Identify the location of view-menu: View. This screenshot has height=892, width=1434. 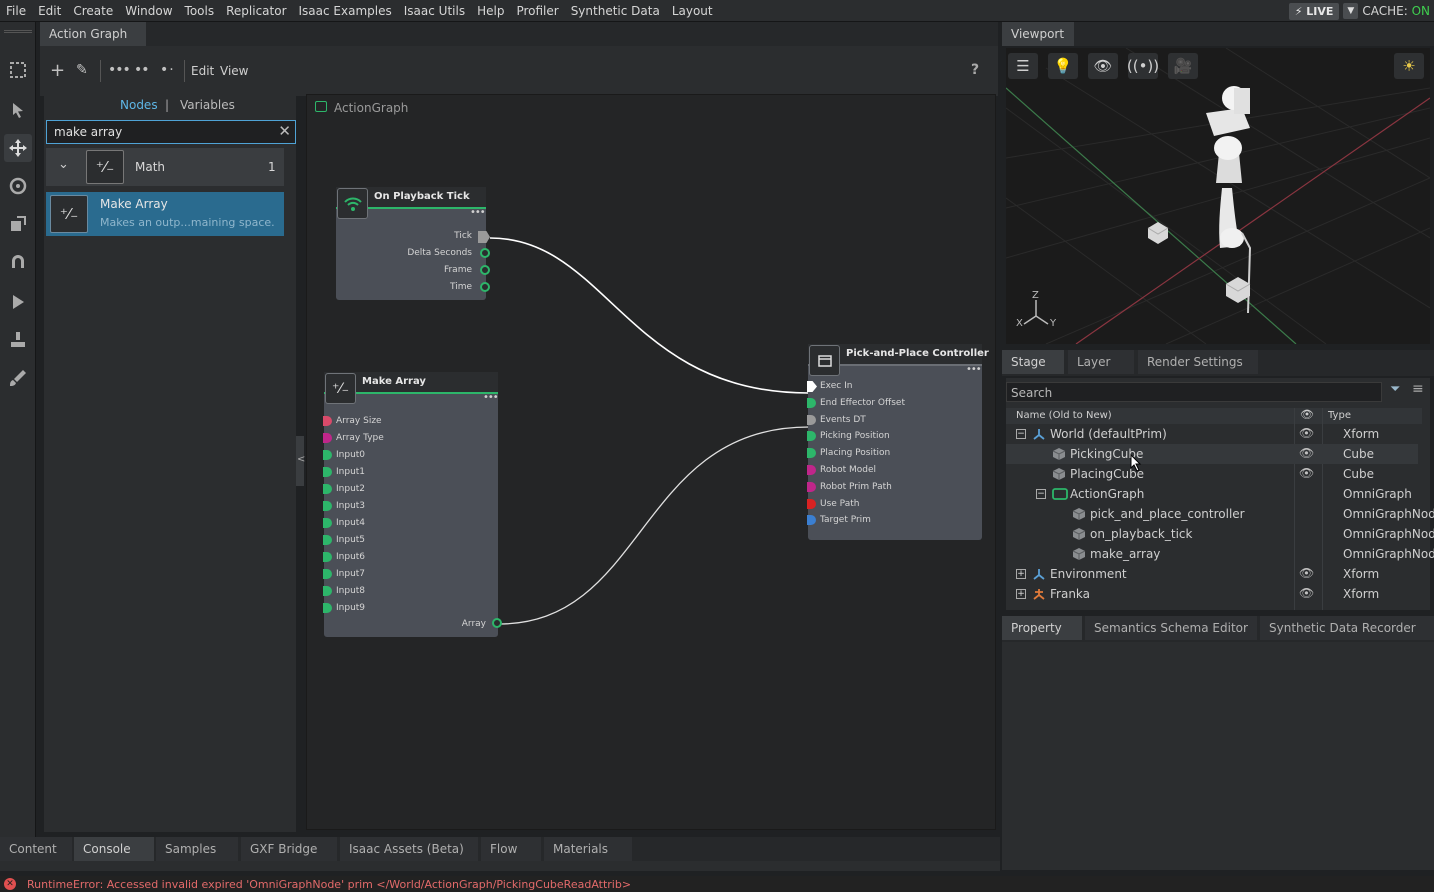
(234, 71).